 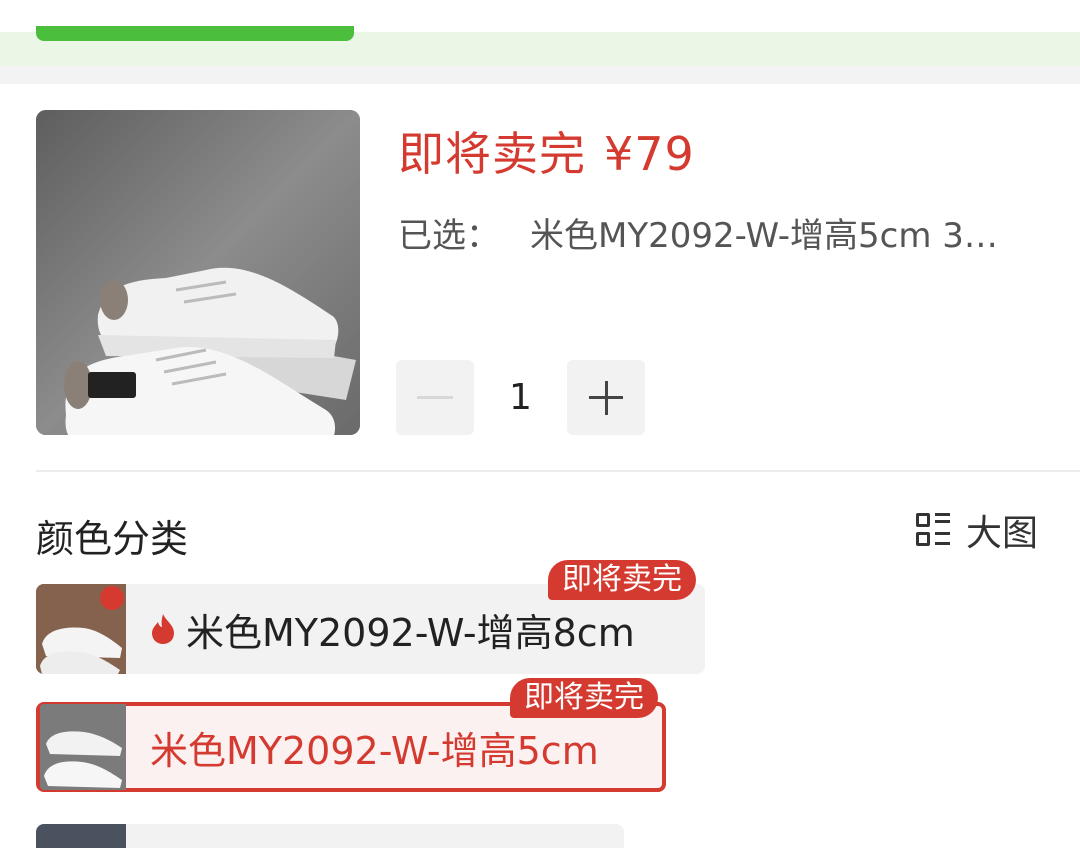 I want to click on sneaker-image, so click(x=198, y=272).